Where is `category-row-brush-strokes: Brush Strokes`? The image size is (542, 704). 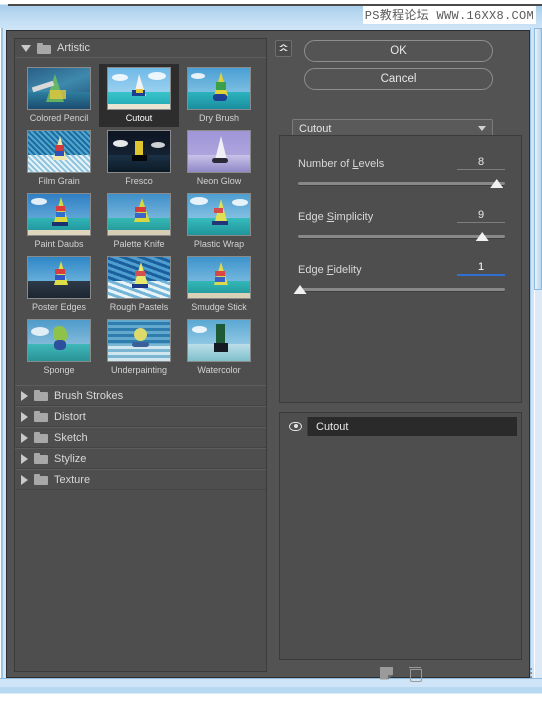
category-row-brush-strokes: Brush Strokes is located at coordinates (140, 395).